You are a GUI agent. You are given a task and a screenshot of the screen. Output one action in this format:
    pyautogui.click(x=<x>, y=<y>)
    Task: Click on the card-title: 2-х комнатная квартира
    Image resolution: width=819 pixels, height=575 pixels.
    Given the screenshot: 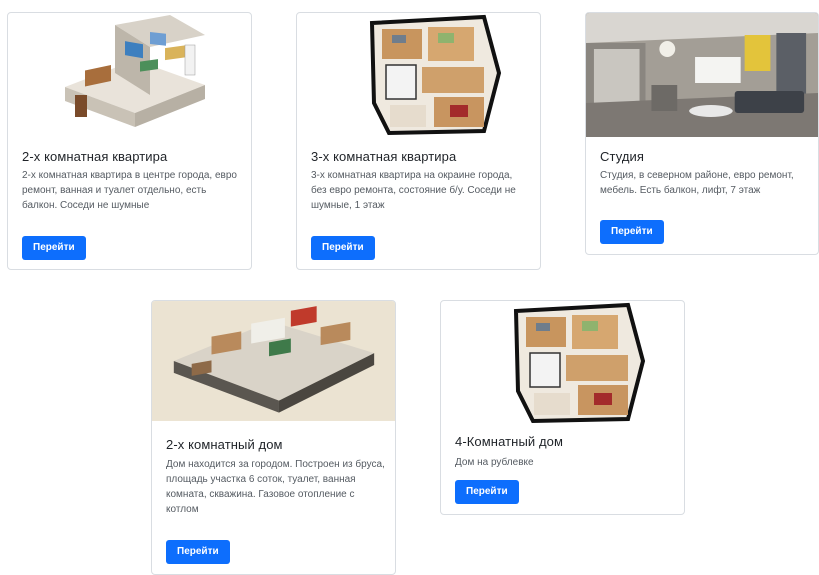 What is the action you would take?
    pyautogui.click(x=95, y=156)
    